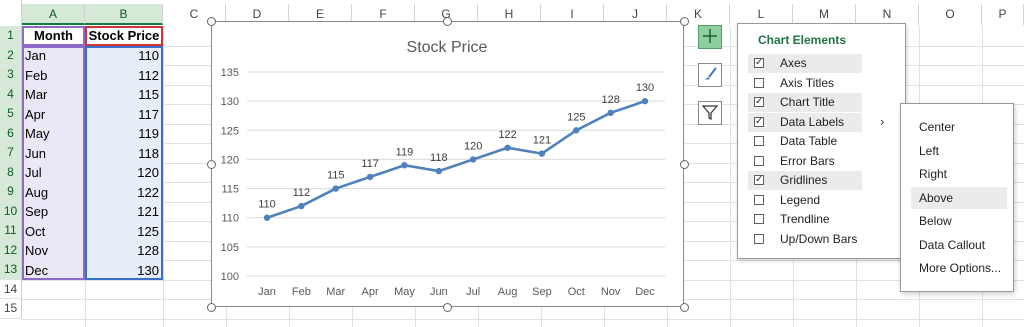 This screenshot has width=1024, height=327. I want to click on month-cell: Dec, so click(53, 271).